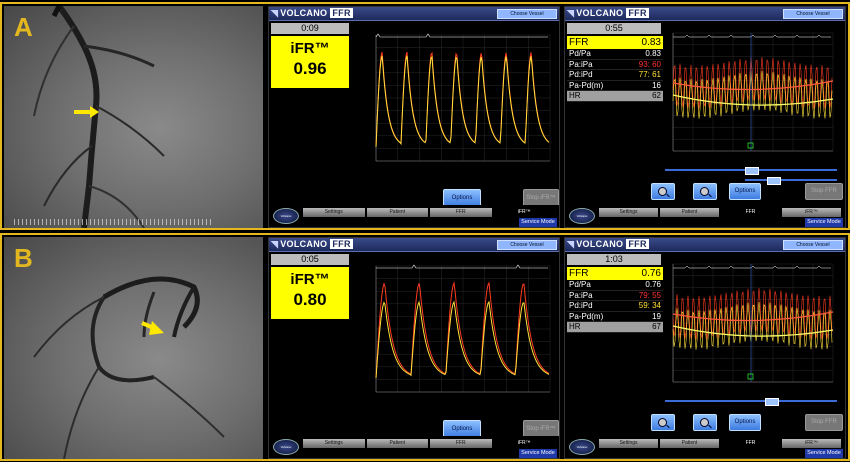 Image resolution: width=850 pixels, height=462 pixels. I want to click on timer: 0:09, so click(310, 28).